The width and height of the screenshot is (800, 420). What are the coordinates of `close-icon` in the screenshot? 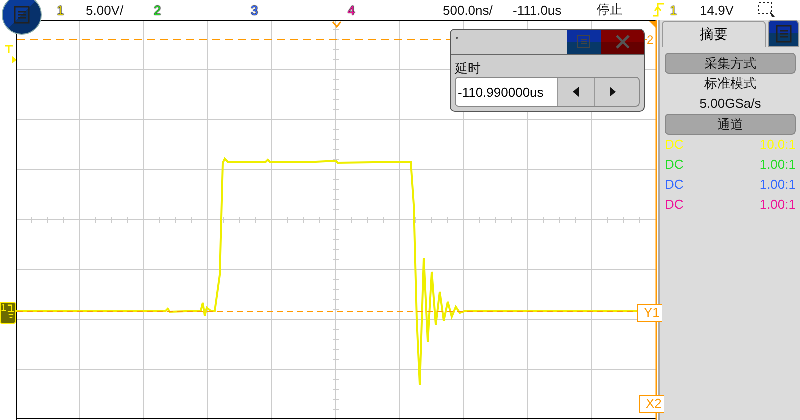 It's located at (623, 42).